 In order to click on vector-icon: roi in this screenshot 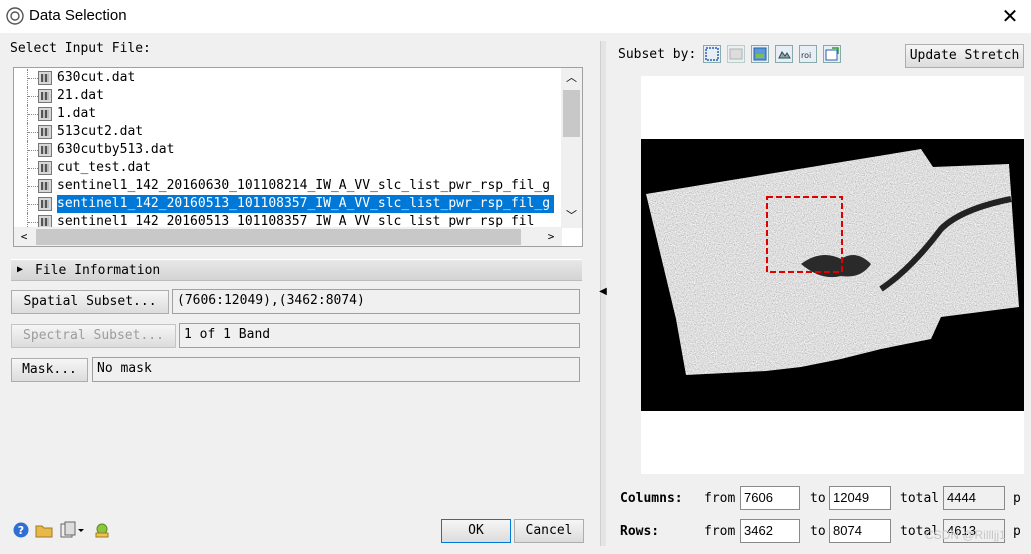, I will do `click(808, 54)`.